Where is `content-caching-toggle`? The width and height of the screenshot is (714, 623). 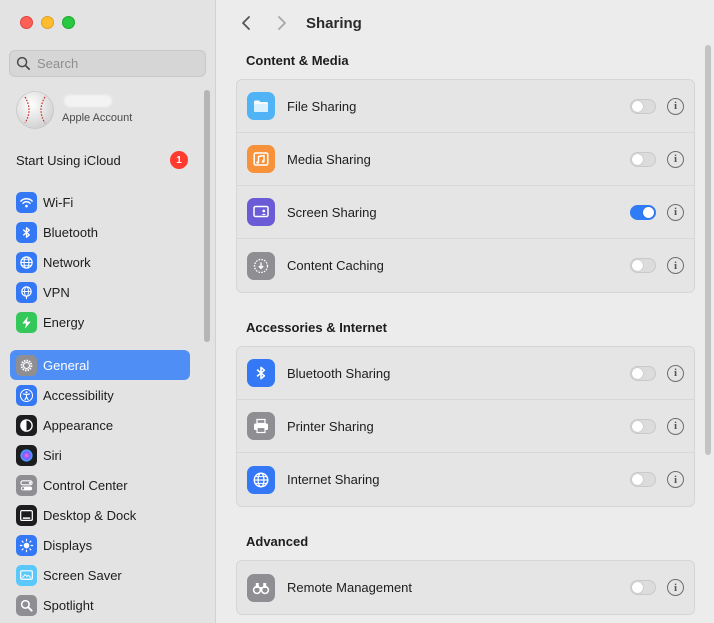
content-caching-toggle is located at coordinates (643, 265).